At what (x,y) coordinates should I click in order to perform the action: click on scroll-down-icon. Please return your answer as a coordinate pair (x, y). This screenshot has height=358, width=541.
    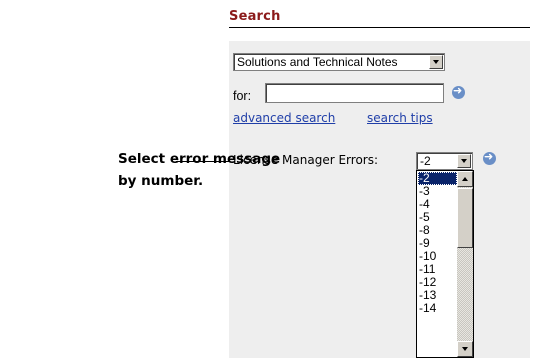
    Looking at the image, I should click on (465, 349).